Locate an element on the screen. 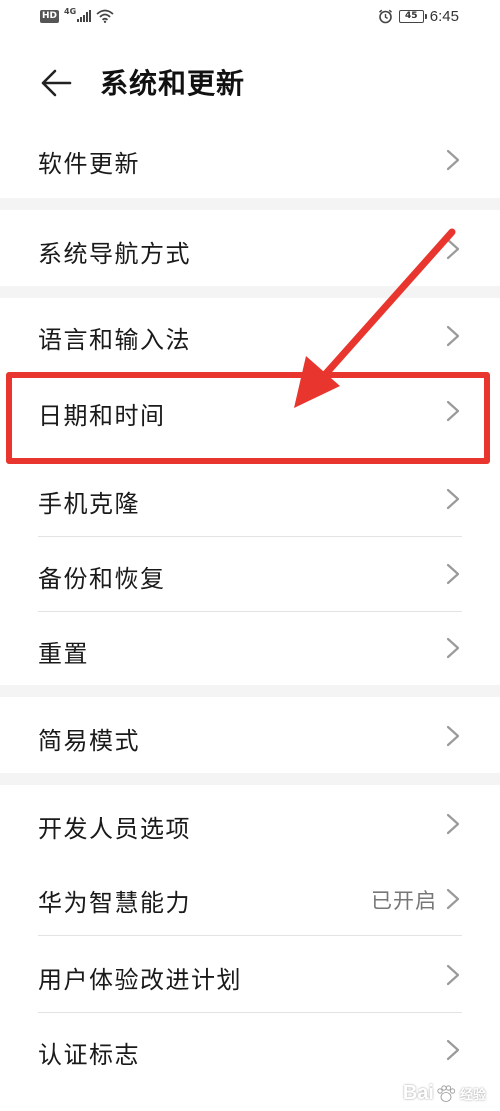 The width and height of the screenshot is (500, 1111). menu-item-label: 手机克隆 is located at coordinates (89, 504).